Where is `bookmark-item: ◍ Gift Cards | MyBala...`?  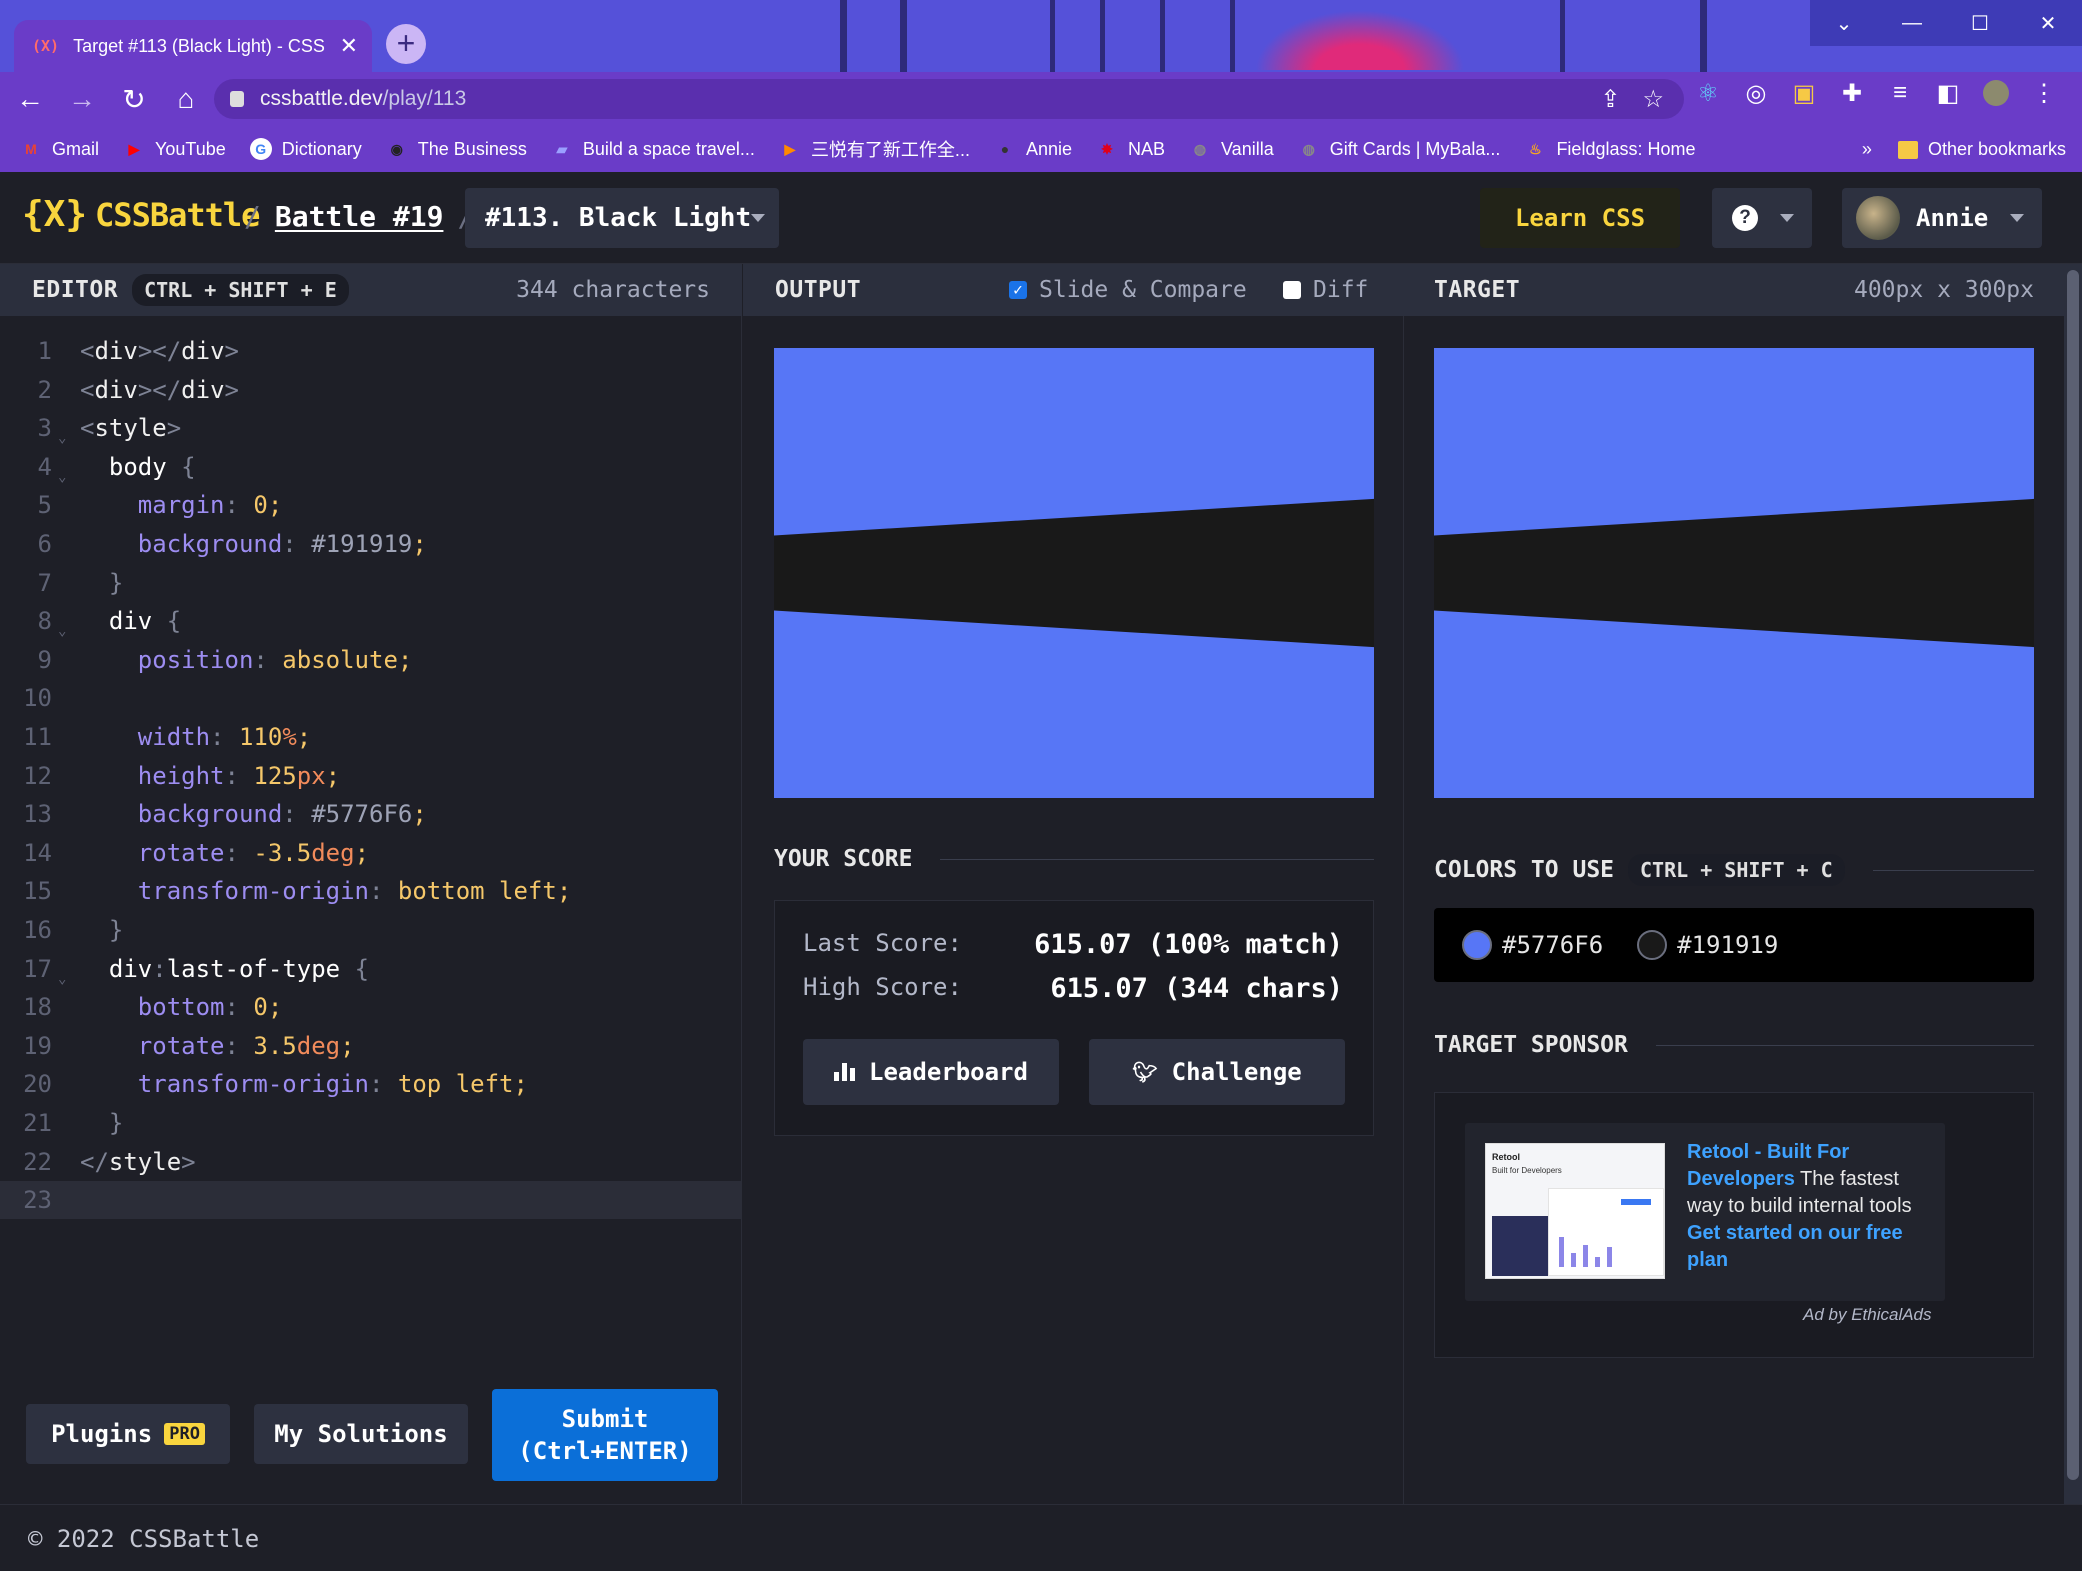 bookmark-item: ◍ Gift Cards | MyBala... is located at coordinates (1399, 149).